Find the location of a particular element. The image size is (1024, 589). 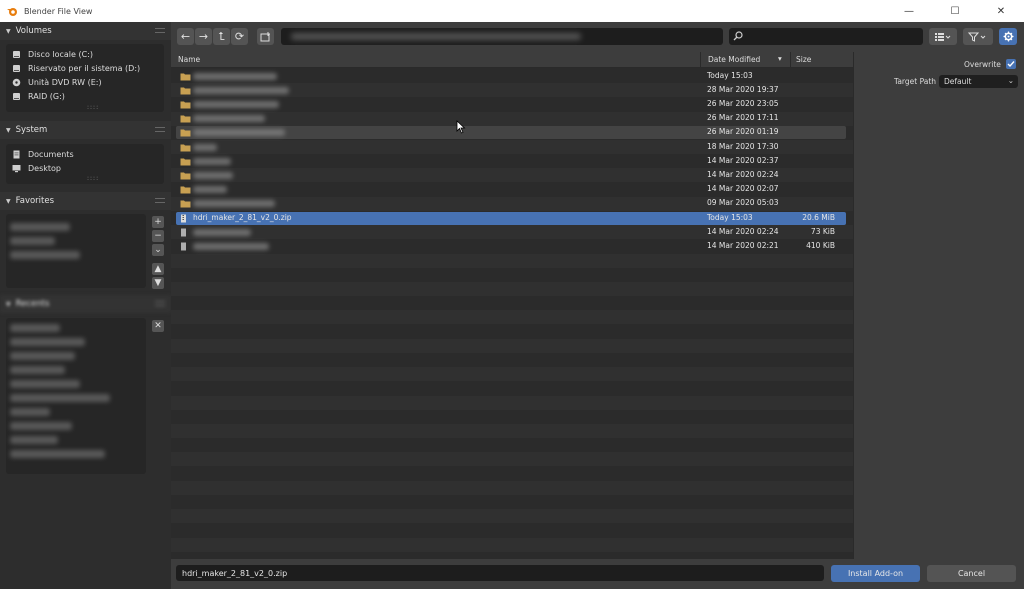

system-item: Desktop is located at coordinates (36, 168).